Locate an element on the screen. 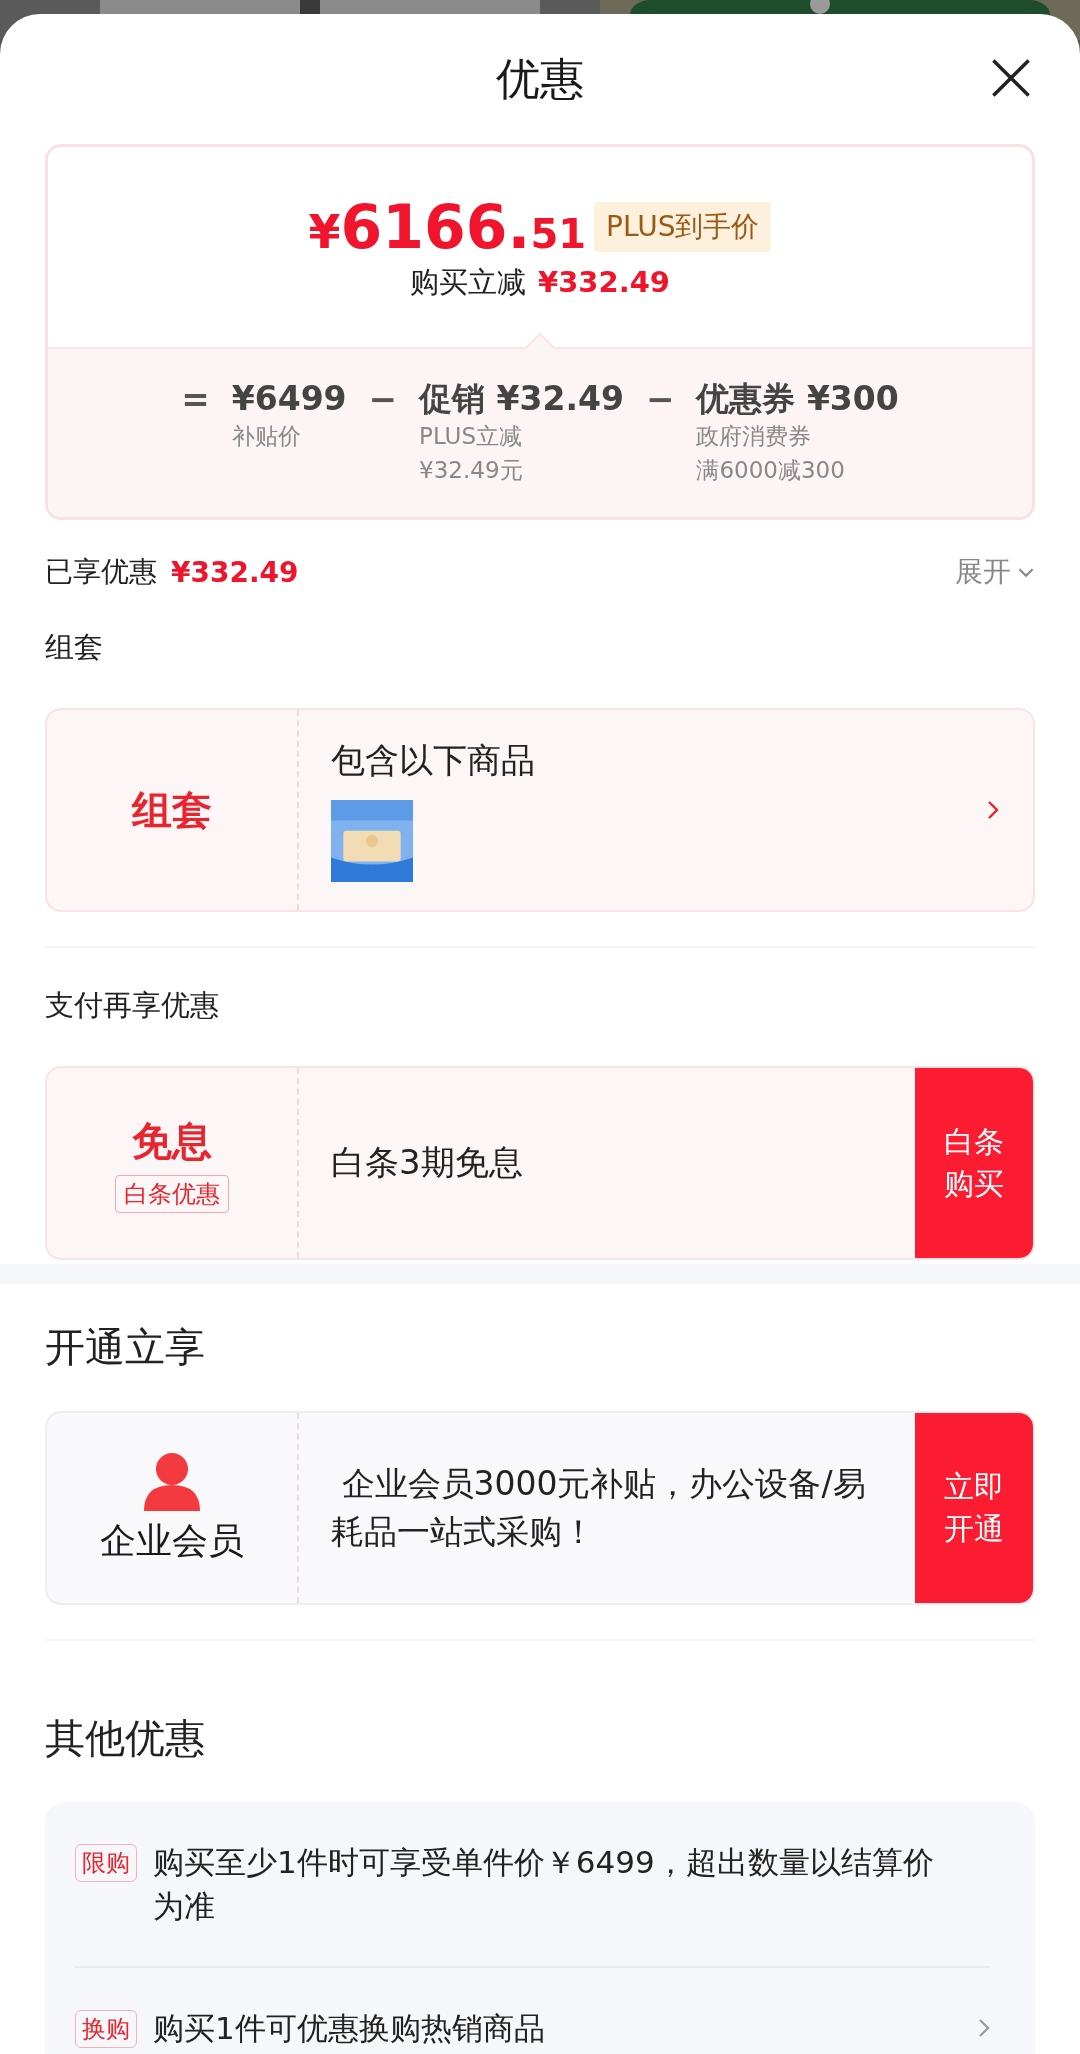 This screenshot has width=1080, height=2054. offer-type: 免息 is located at coordinates (172, 1141).